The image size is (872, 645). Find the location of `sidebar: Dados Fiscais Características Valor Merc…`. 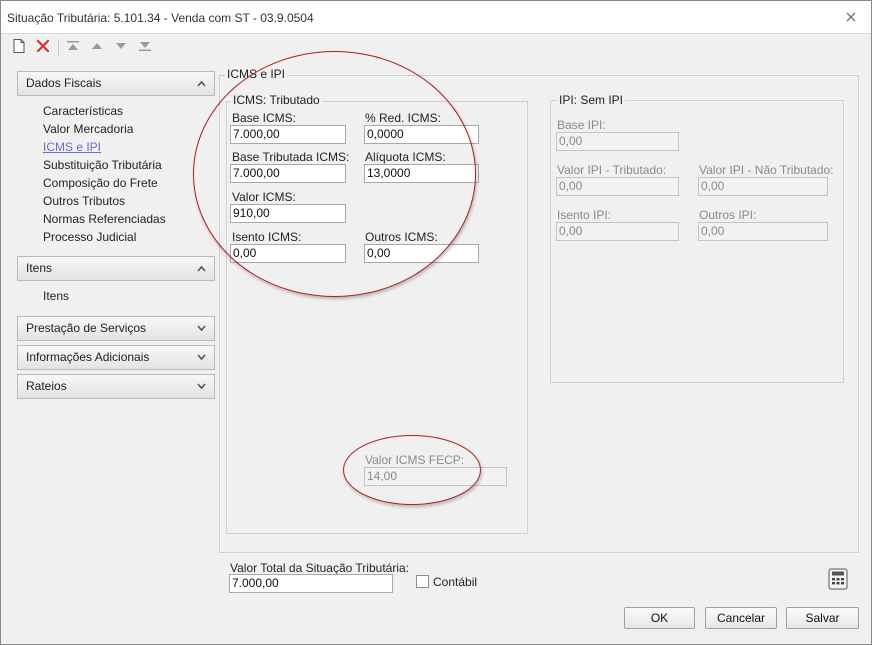

sidebar: Dados Fiscais Características Valor Merc… is located at coordinates (116, 235).